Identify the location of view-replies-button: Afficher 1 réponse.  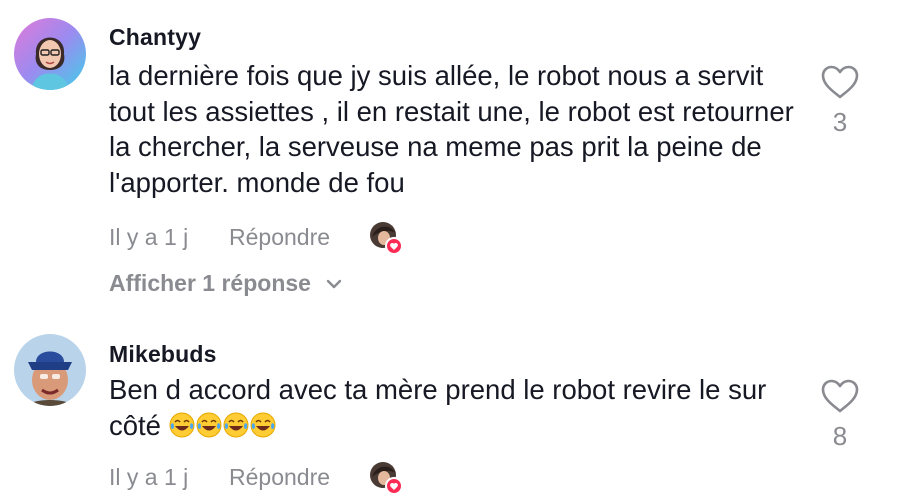
(226, 283).